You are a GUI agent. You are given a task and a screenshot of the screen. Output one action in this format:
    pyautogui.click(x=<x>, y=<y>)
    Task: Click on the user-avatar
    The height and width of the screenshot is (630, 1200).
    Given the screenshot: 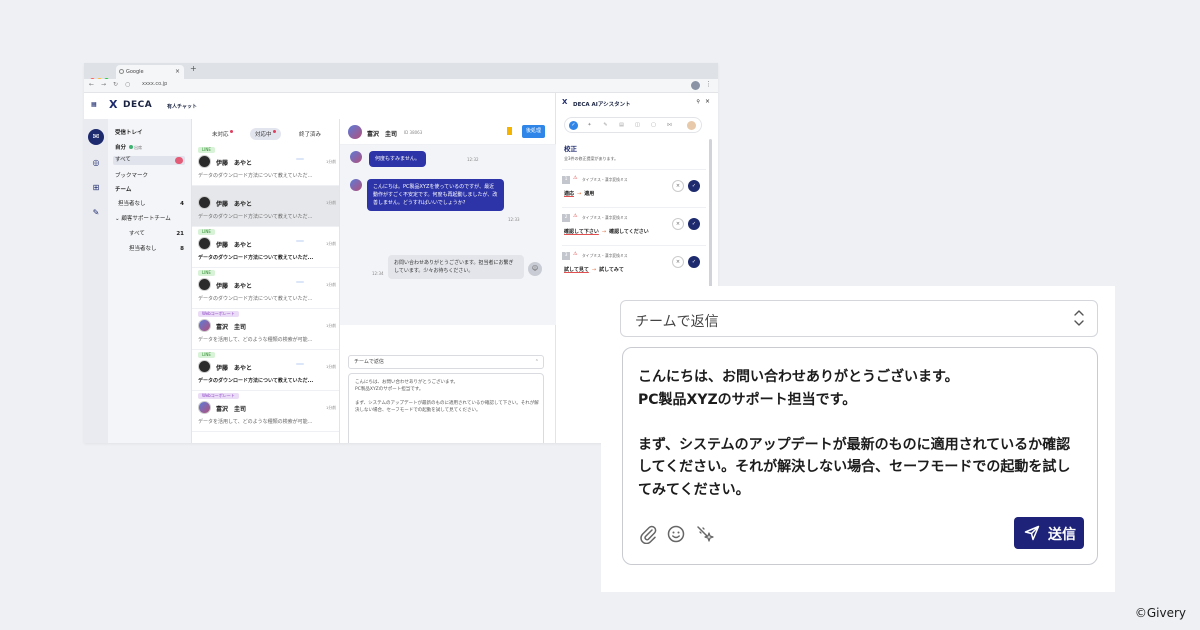 What is the action you would take?
    pyautogui.click(x=691, y=125)
    